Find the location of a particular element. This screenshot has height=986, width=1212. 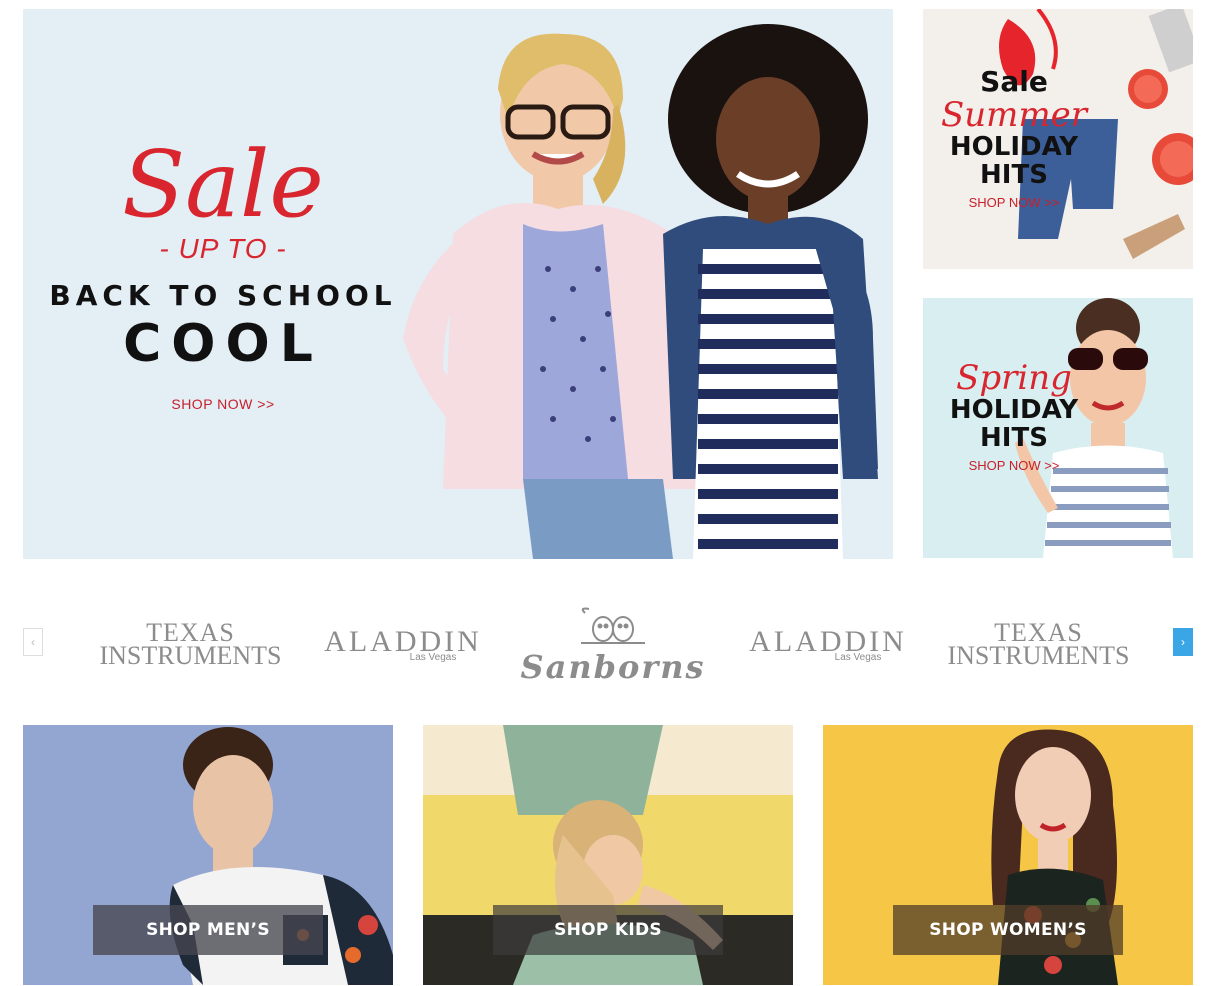

shop-men-button: SHOP MEN’S is located at coordinates (208, 930).